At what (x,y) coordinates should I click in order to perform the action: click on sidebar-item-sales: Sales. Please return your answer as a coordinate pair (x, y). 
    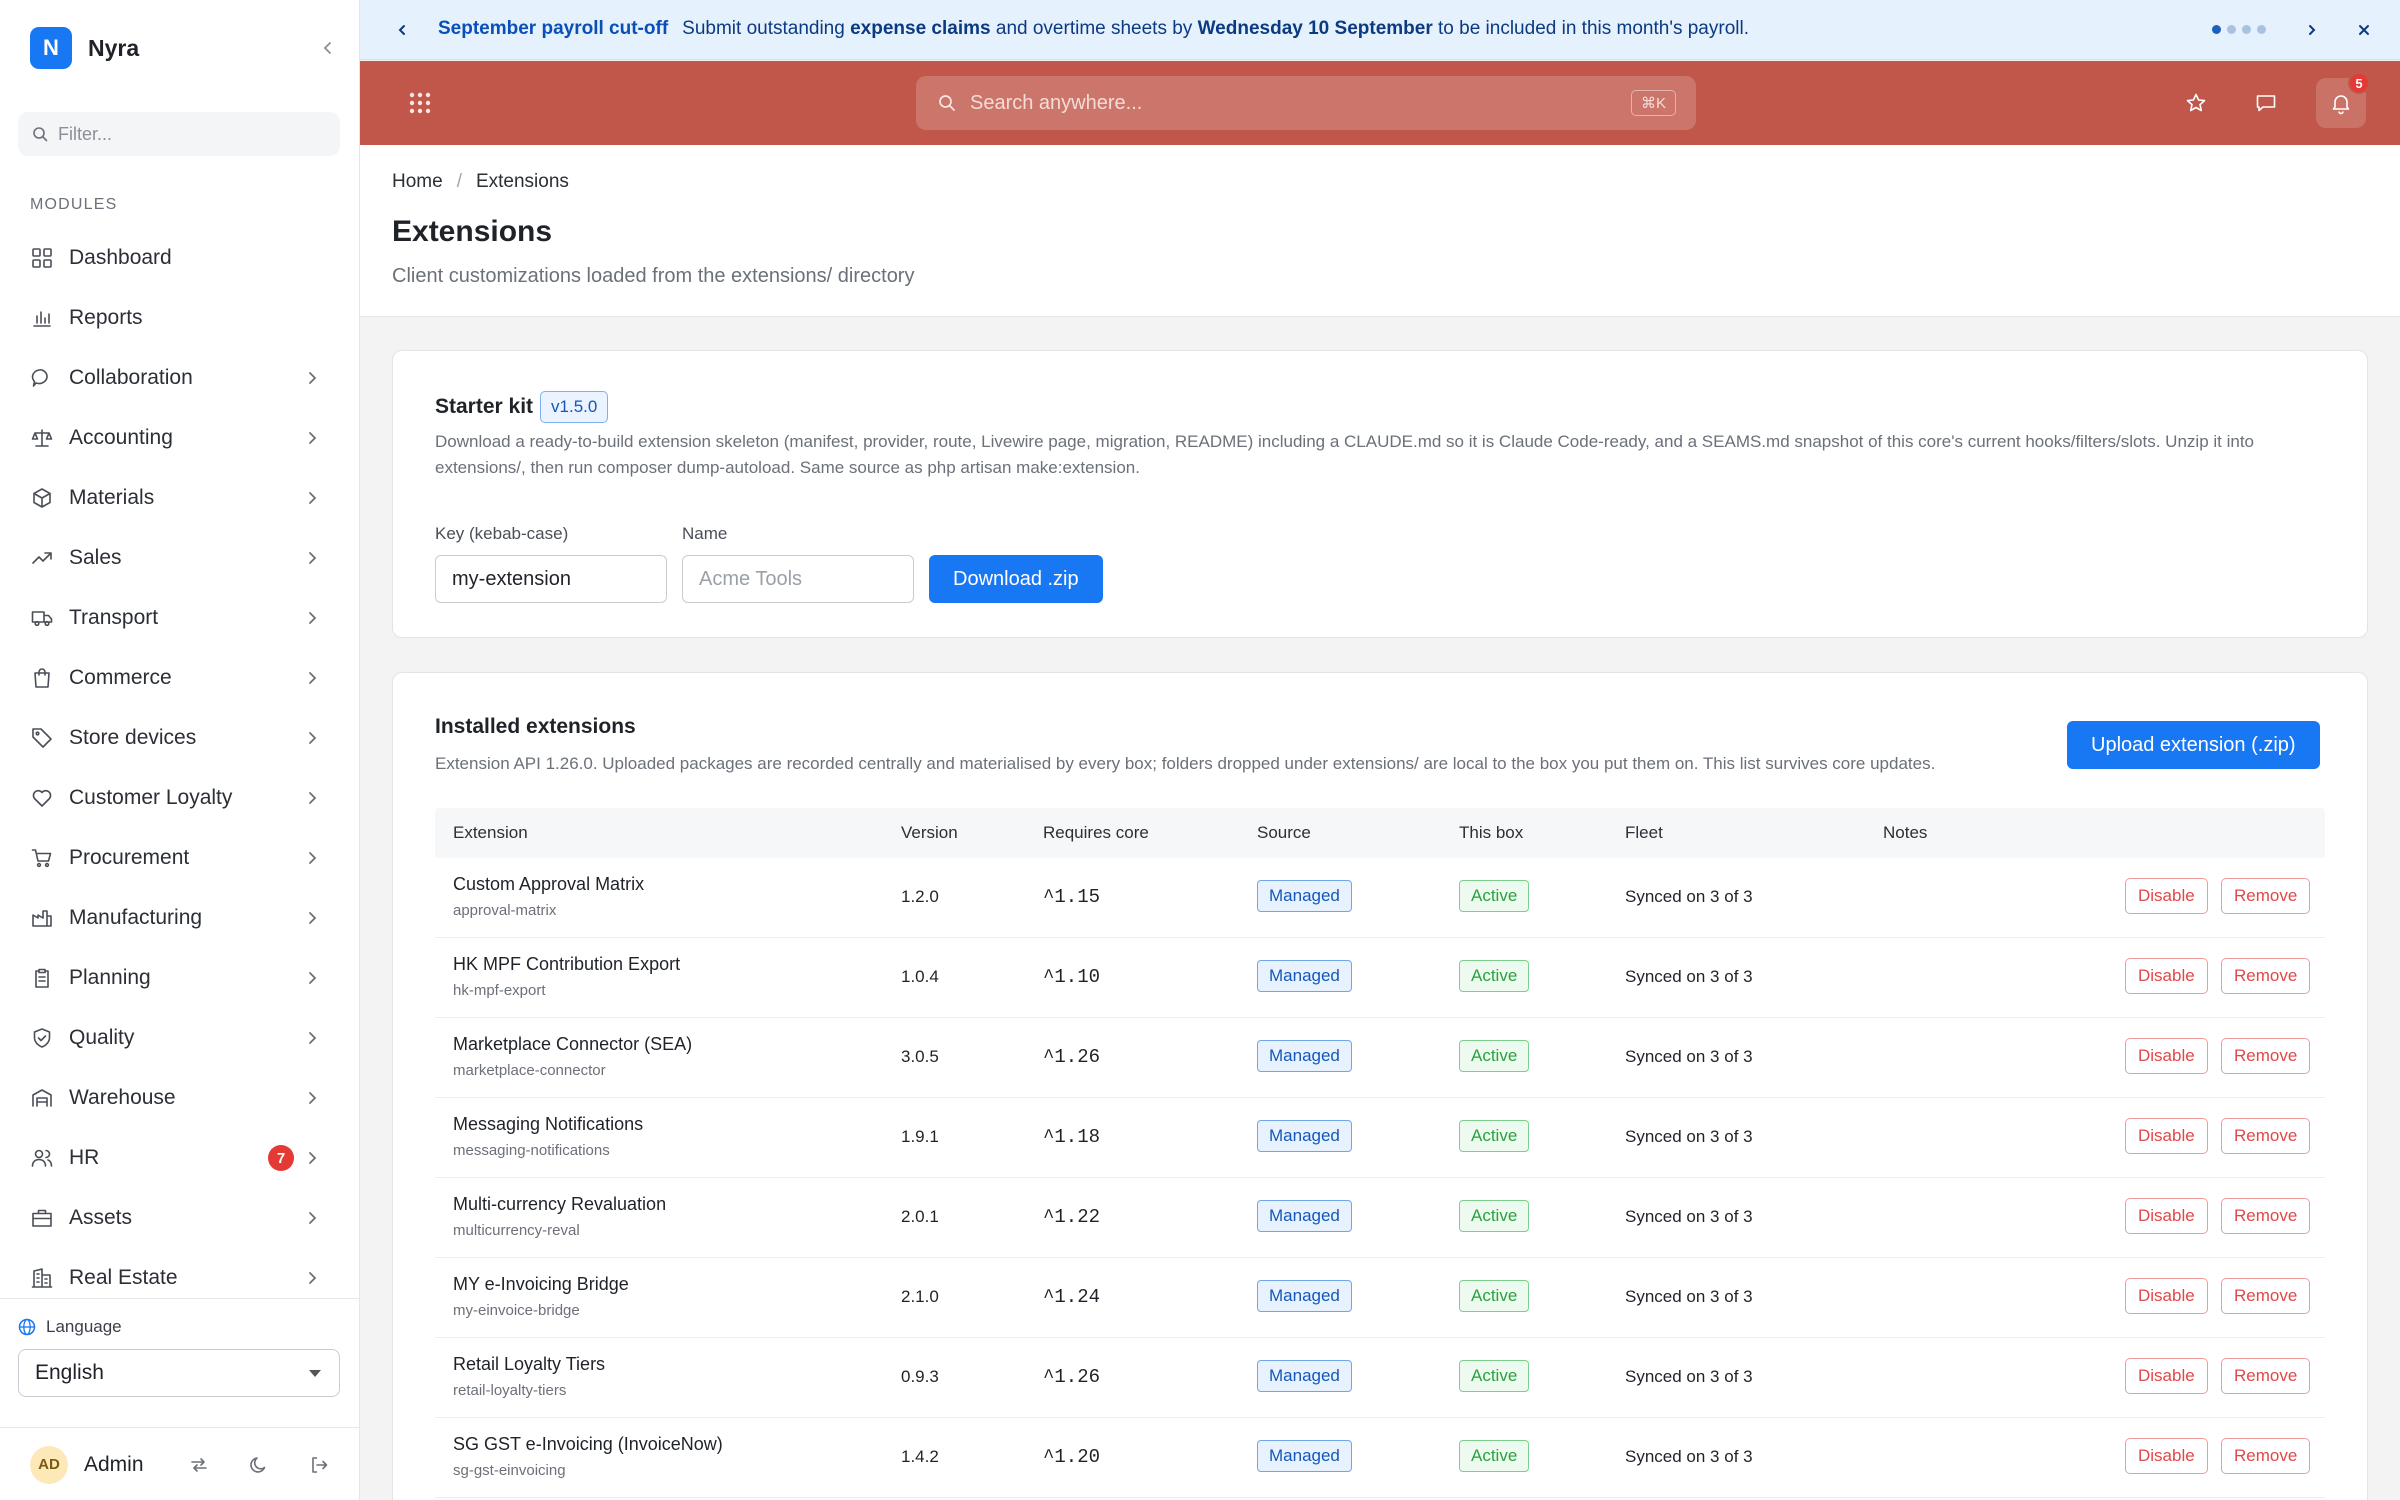
    Looking at the image, I should click on (180, 558).